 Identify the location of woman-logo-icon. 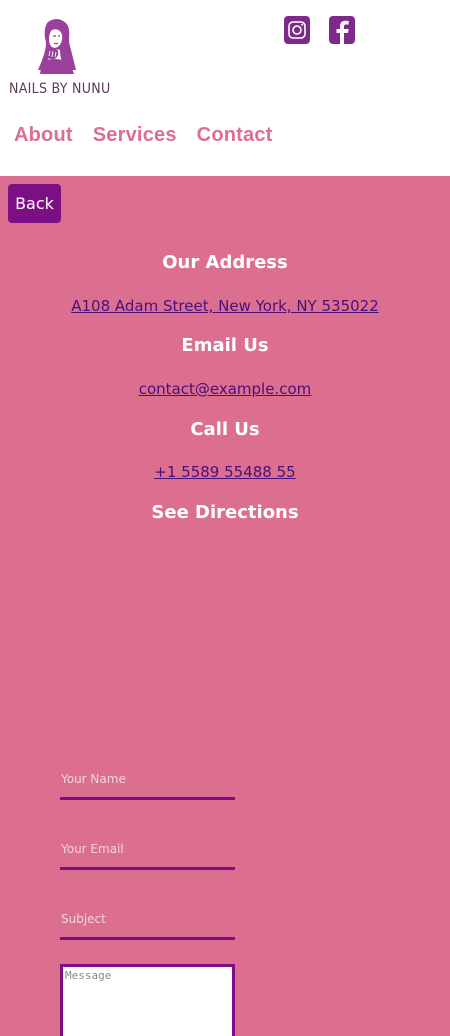
(57, 46).